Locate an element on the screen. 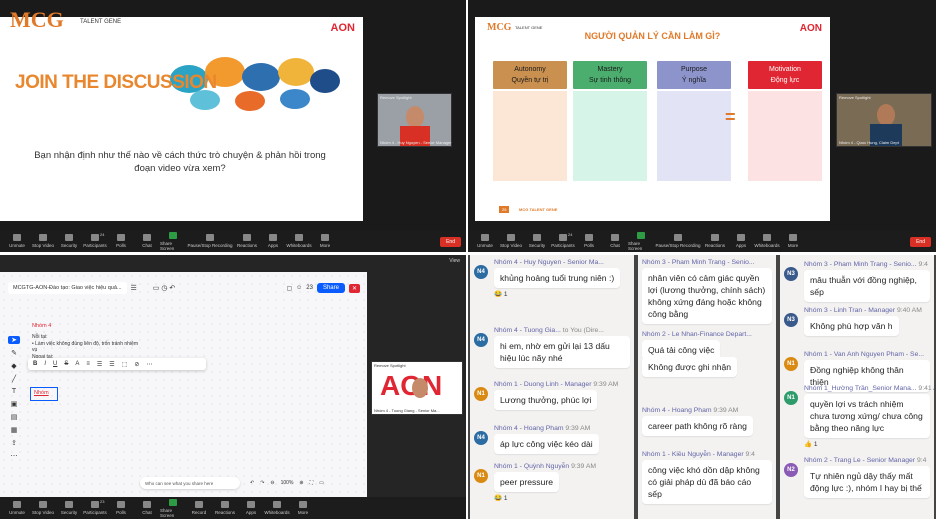 The width and height of the screenshot is (936, 519). toolbar-label: Apps is located at coordinates (741, 245).